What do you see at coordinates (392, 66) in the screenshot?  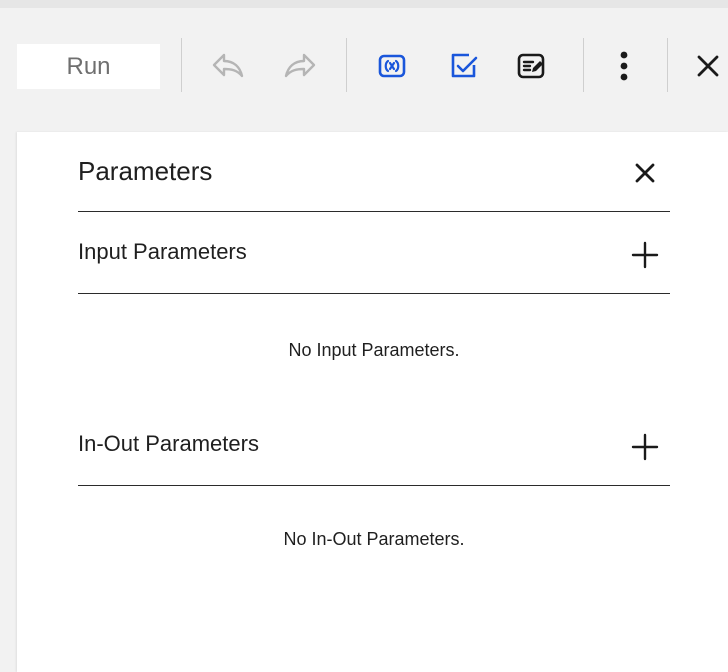 I see `variables-icon` at bounding box center [392, 66].